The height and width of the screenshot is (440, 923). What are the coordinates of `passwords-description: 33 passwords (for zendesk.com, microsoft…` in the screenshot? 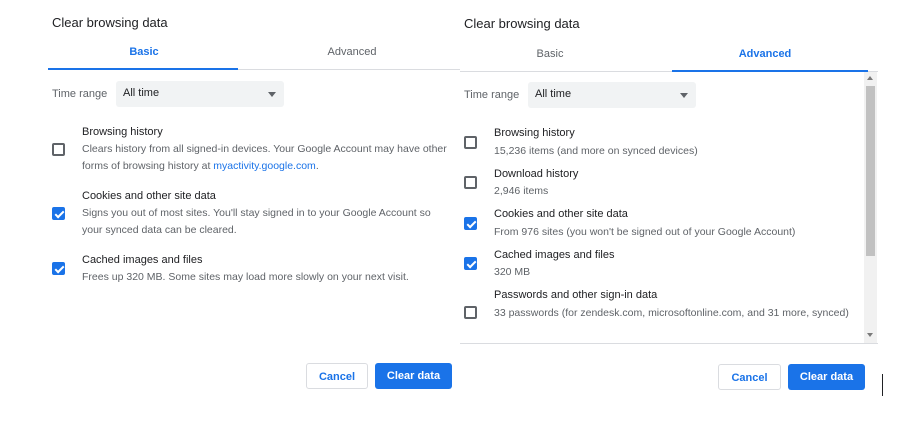 It's located at (671, 313).